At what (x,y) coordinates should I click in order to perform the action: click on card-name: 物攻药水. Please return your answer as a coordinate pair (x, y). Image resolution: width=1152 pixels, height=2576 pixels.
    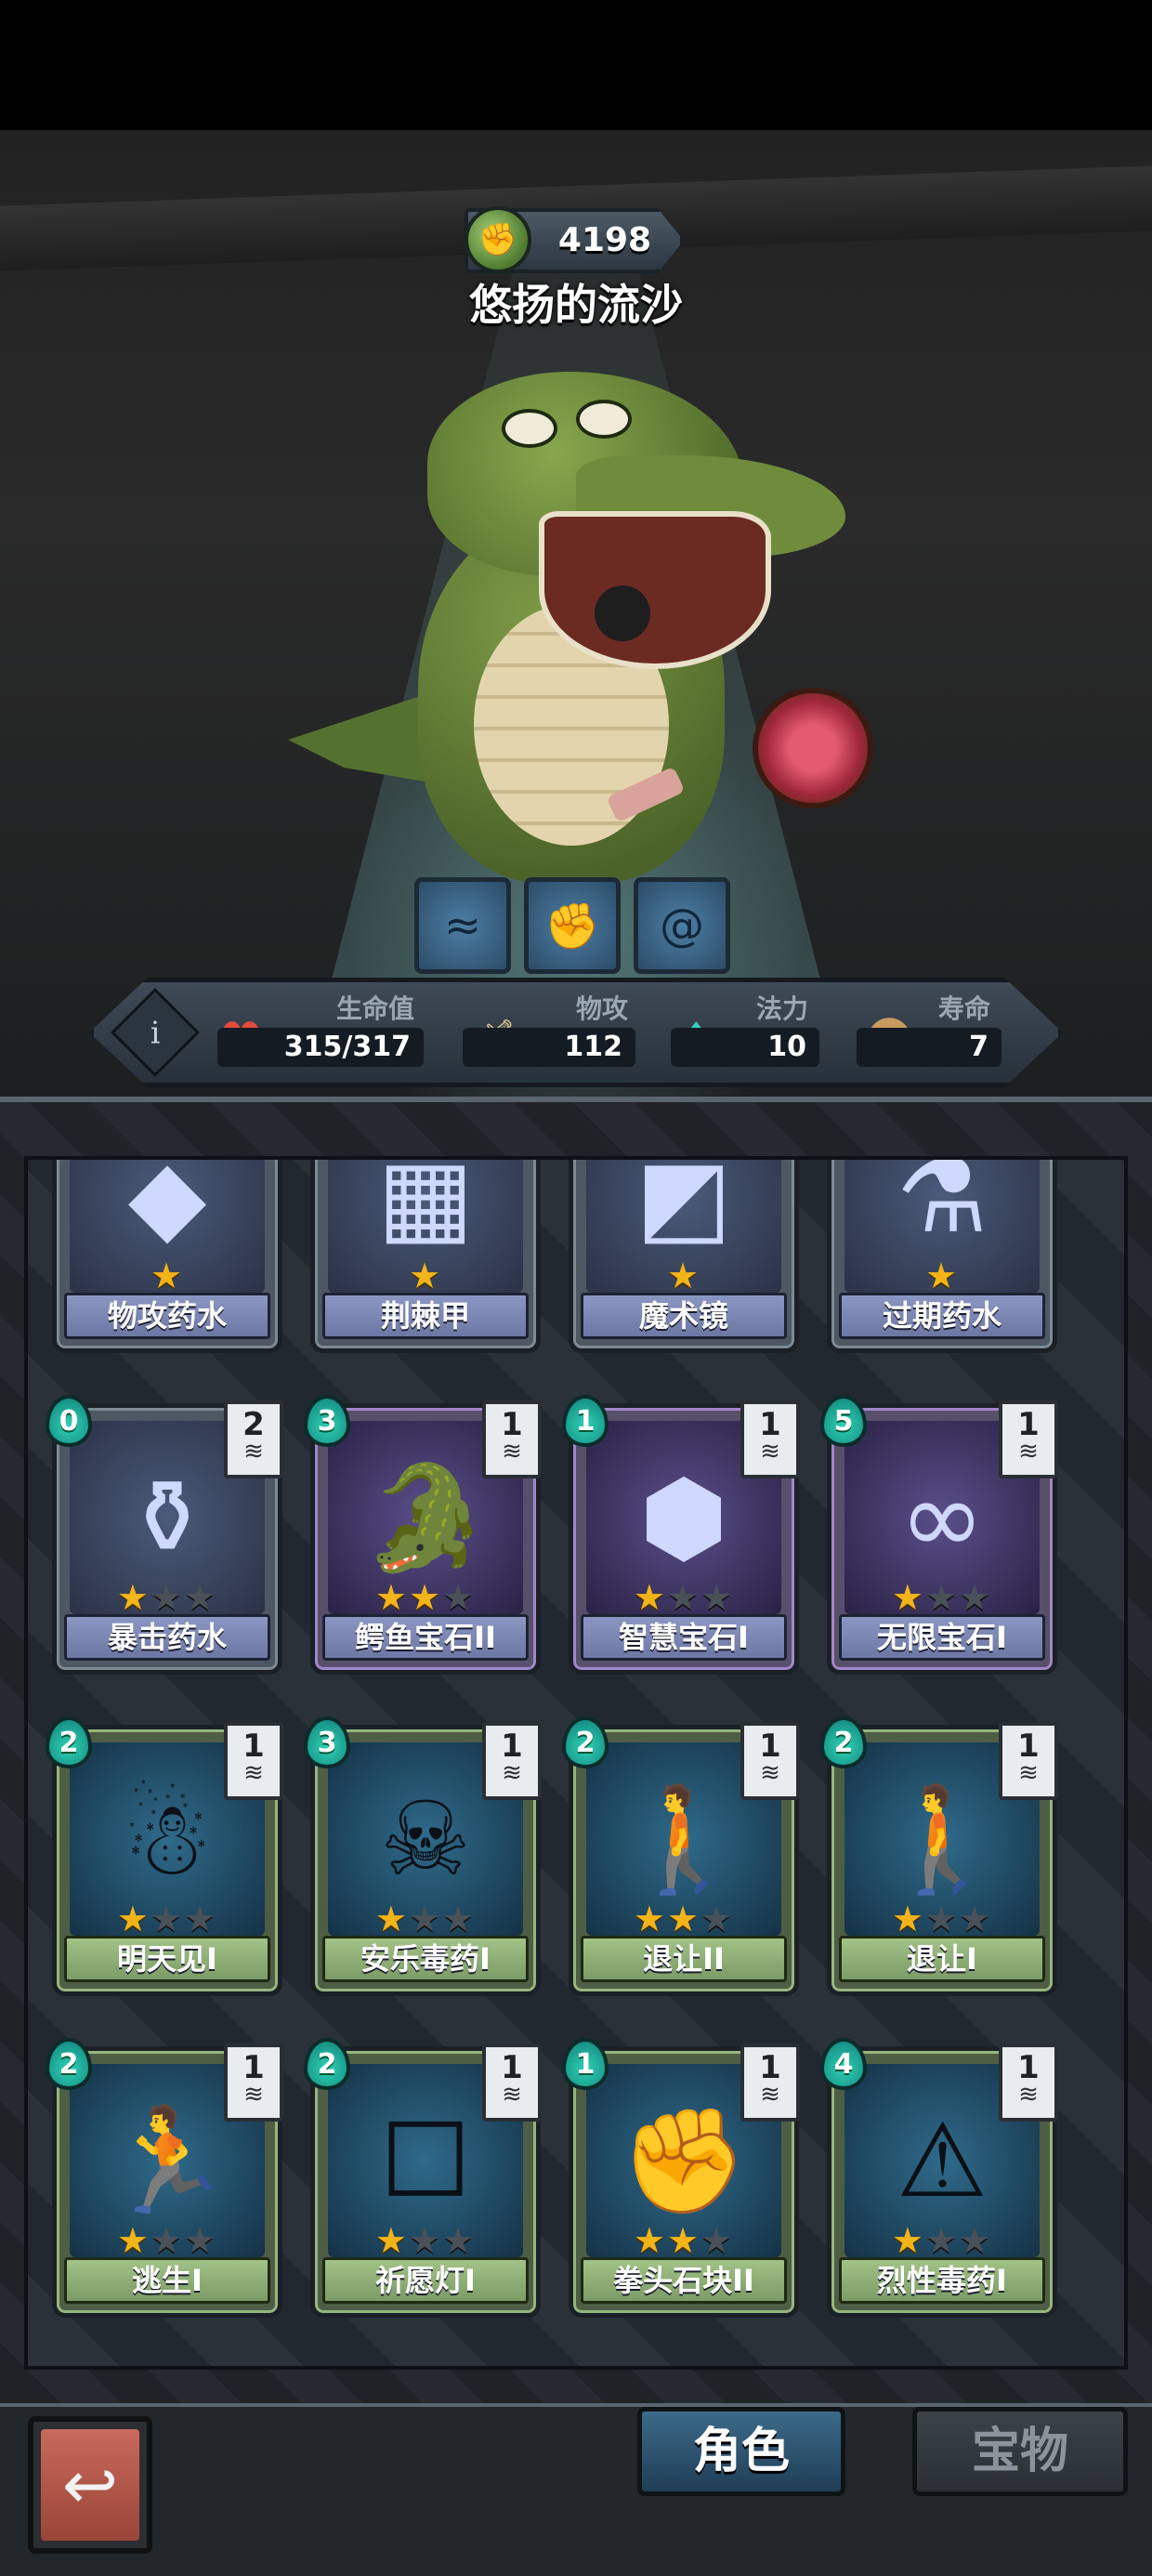
    Looking at the image, I should click on (167, 1316).